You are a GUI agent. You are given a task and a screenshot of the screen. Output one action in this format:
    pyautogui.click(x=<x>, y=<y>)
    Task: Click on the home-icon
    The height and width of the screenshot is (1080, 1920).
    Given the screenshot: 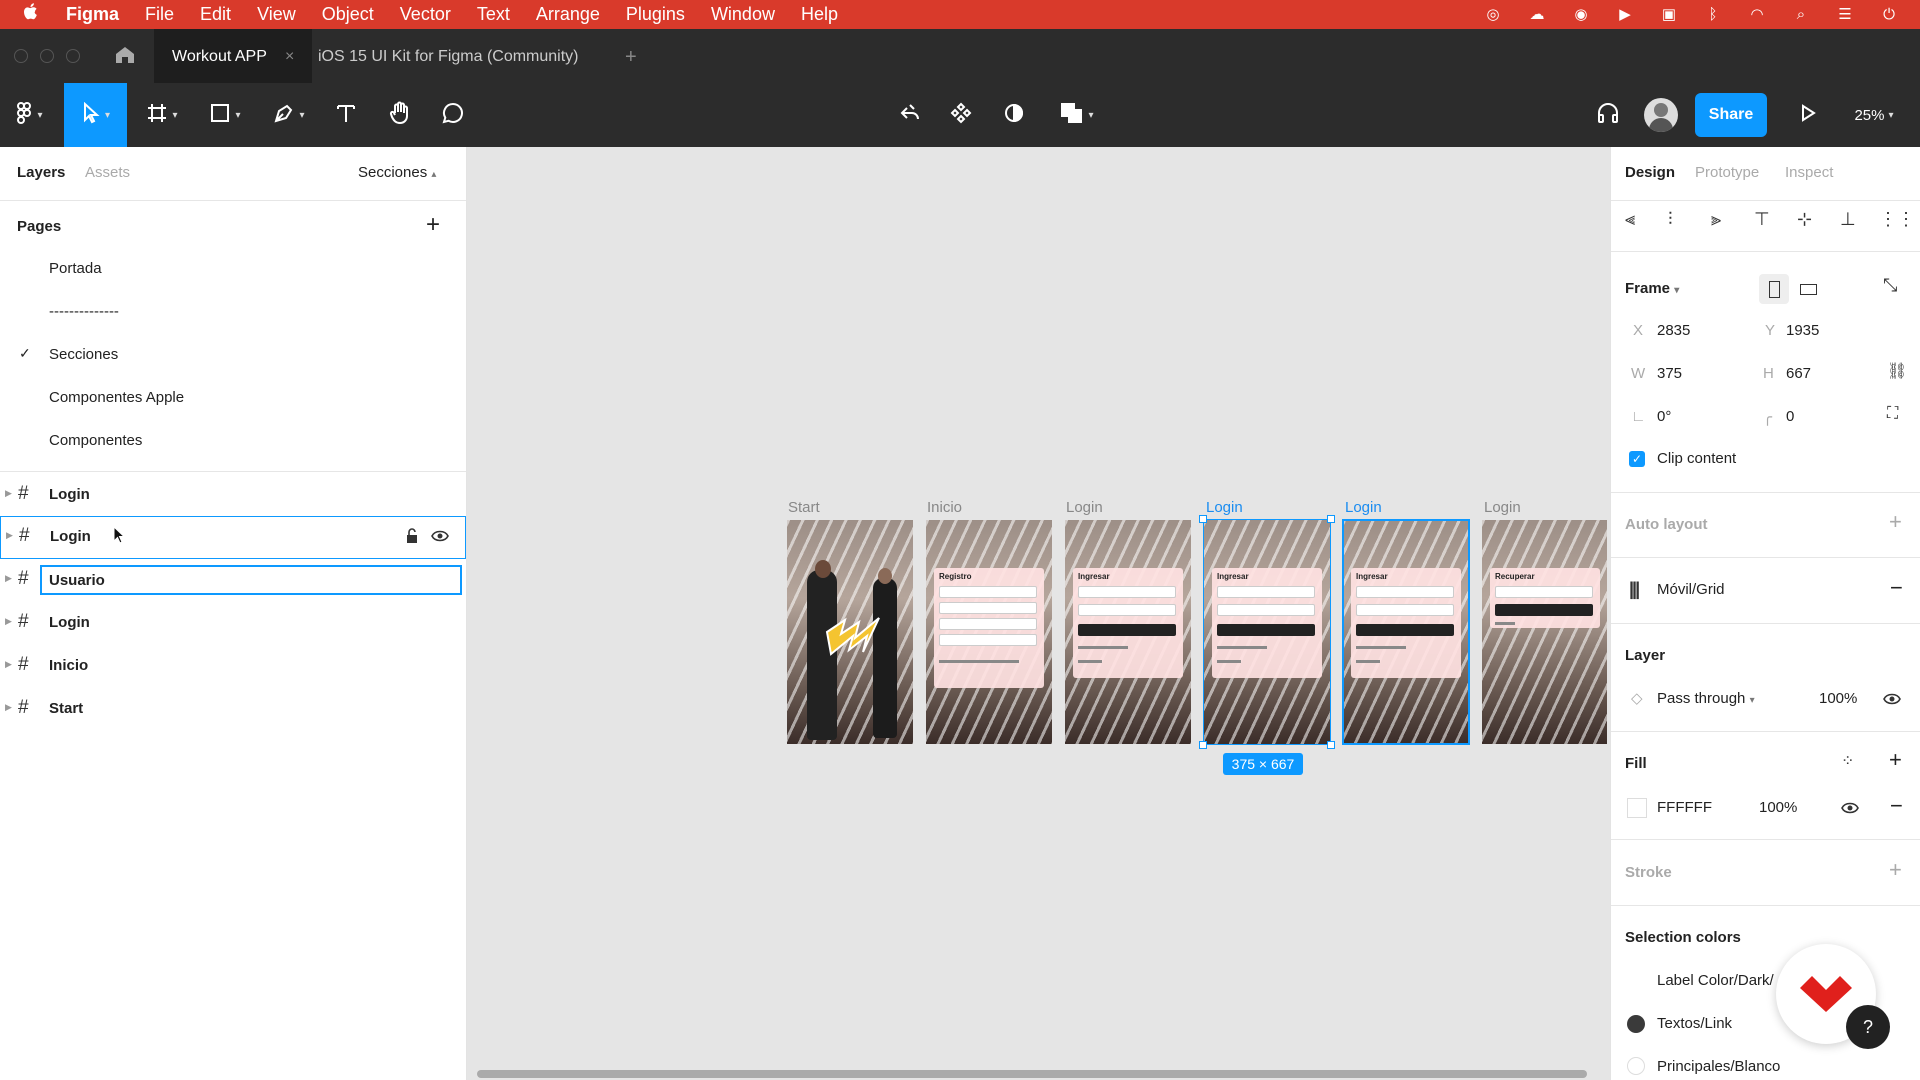 What is the action you would take?
    pyautogui.click(x=125, y=57)
    